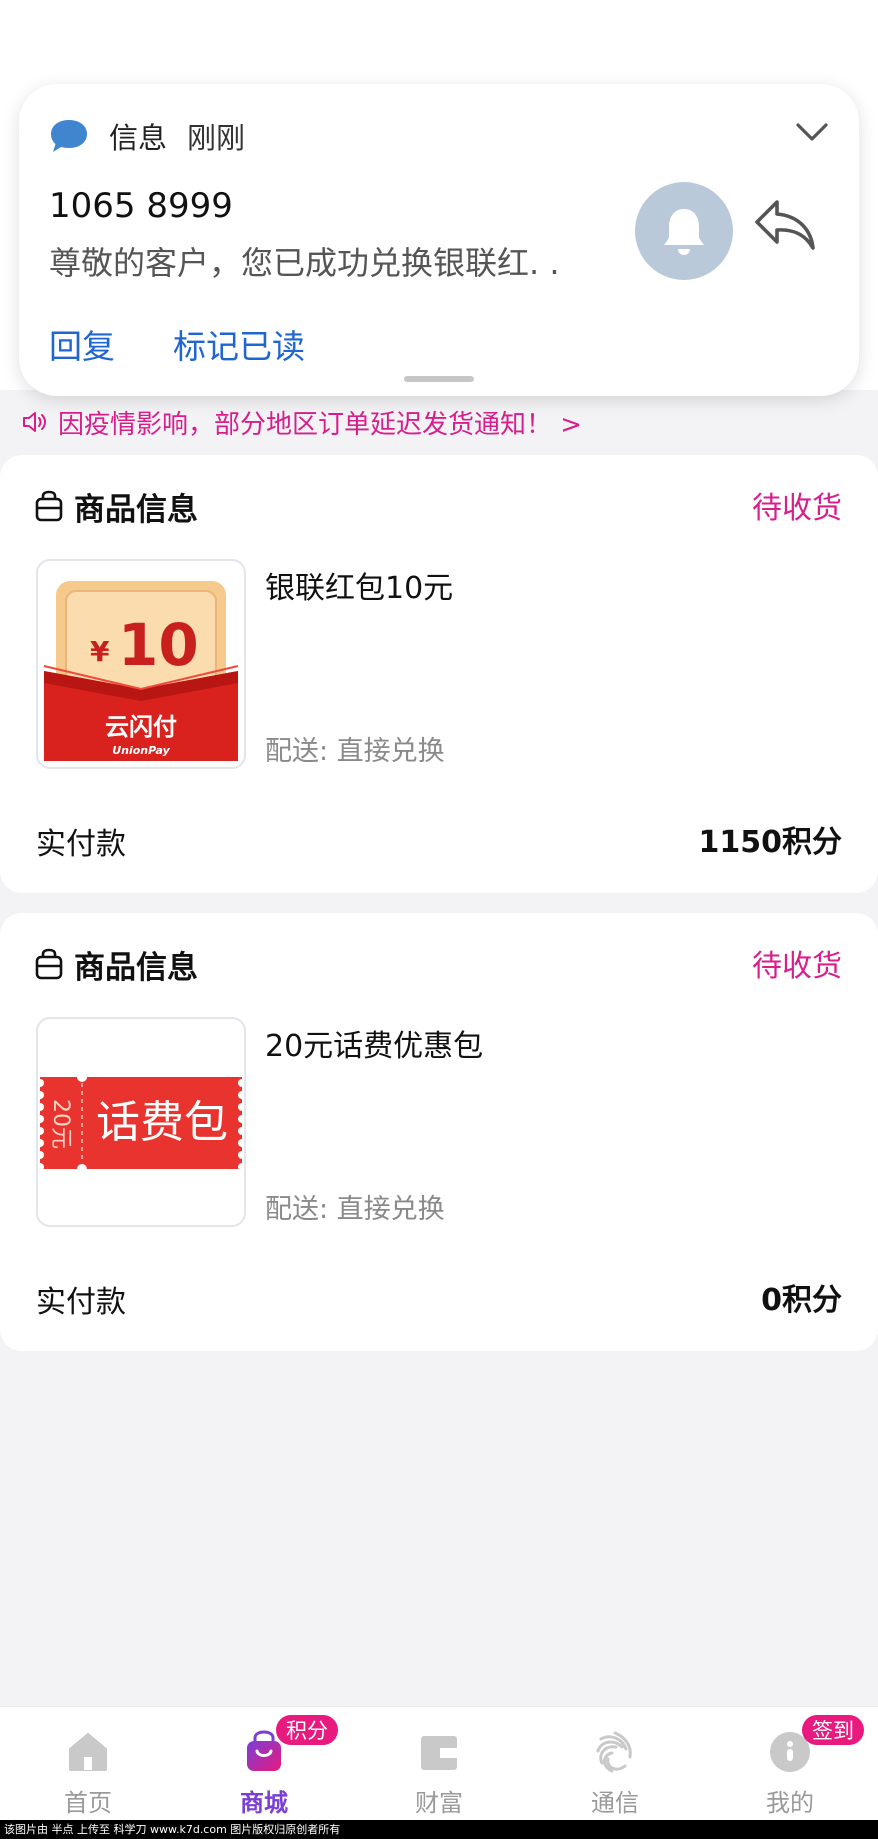  I want to click on tab-home: 首页, so click(88, 1764).